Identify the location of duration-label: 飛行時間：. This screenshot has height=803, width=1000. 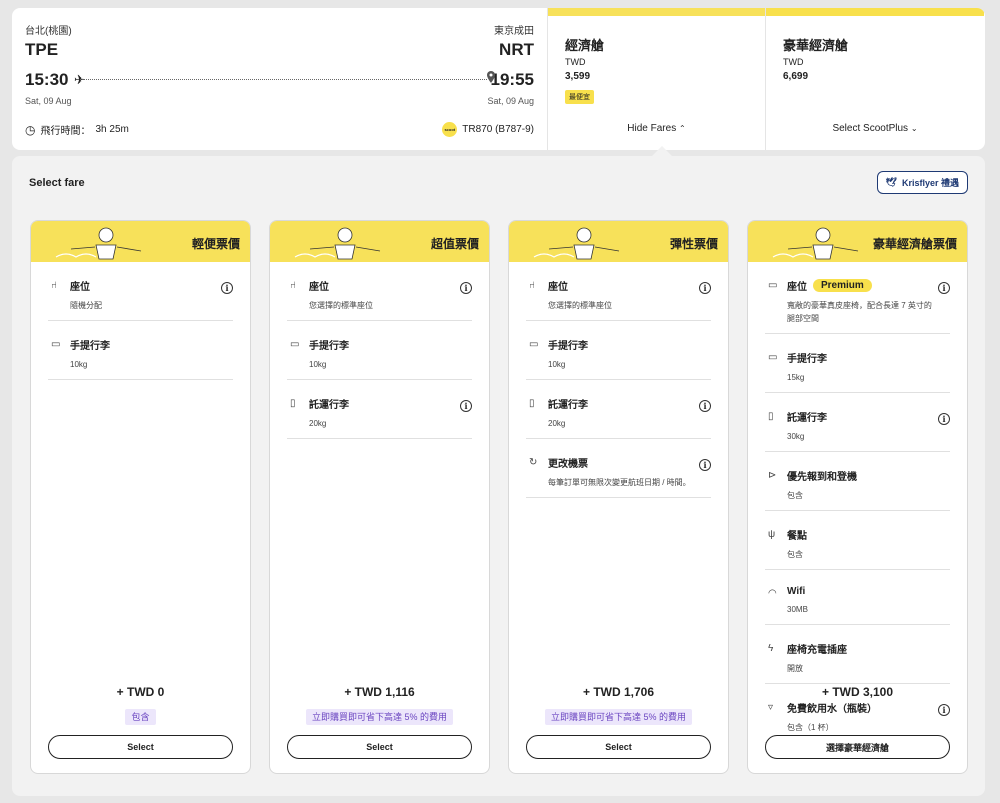
(65, 131).